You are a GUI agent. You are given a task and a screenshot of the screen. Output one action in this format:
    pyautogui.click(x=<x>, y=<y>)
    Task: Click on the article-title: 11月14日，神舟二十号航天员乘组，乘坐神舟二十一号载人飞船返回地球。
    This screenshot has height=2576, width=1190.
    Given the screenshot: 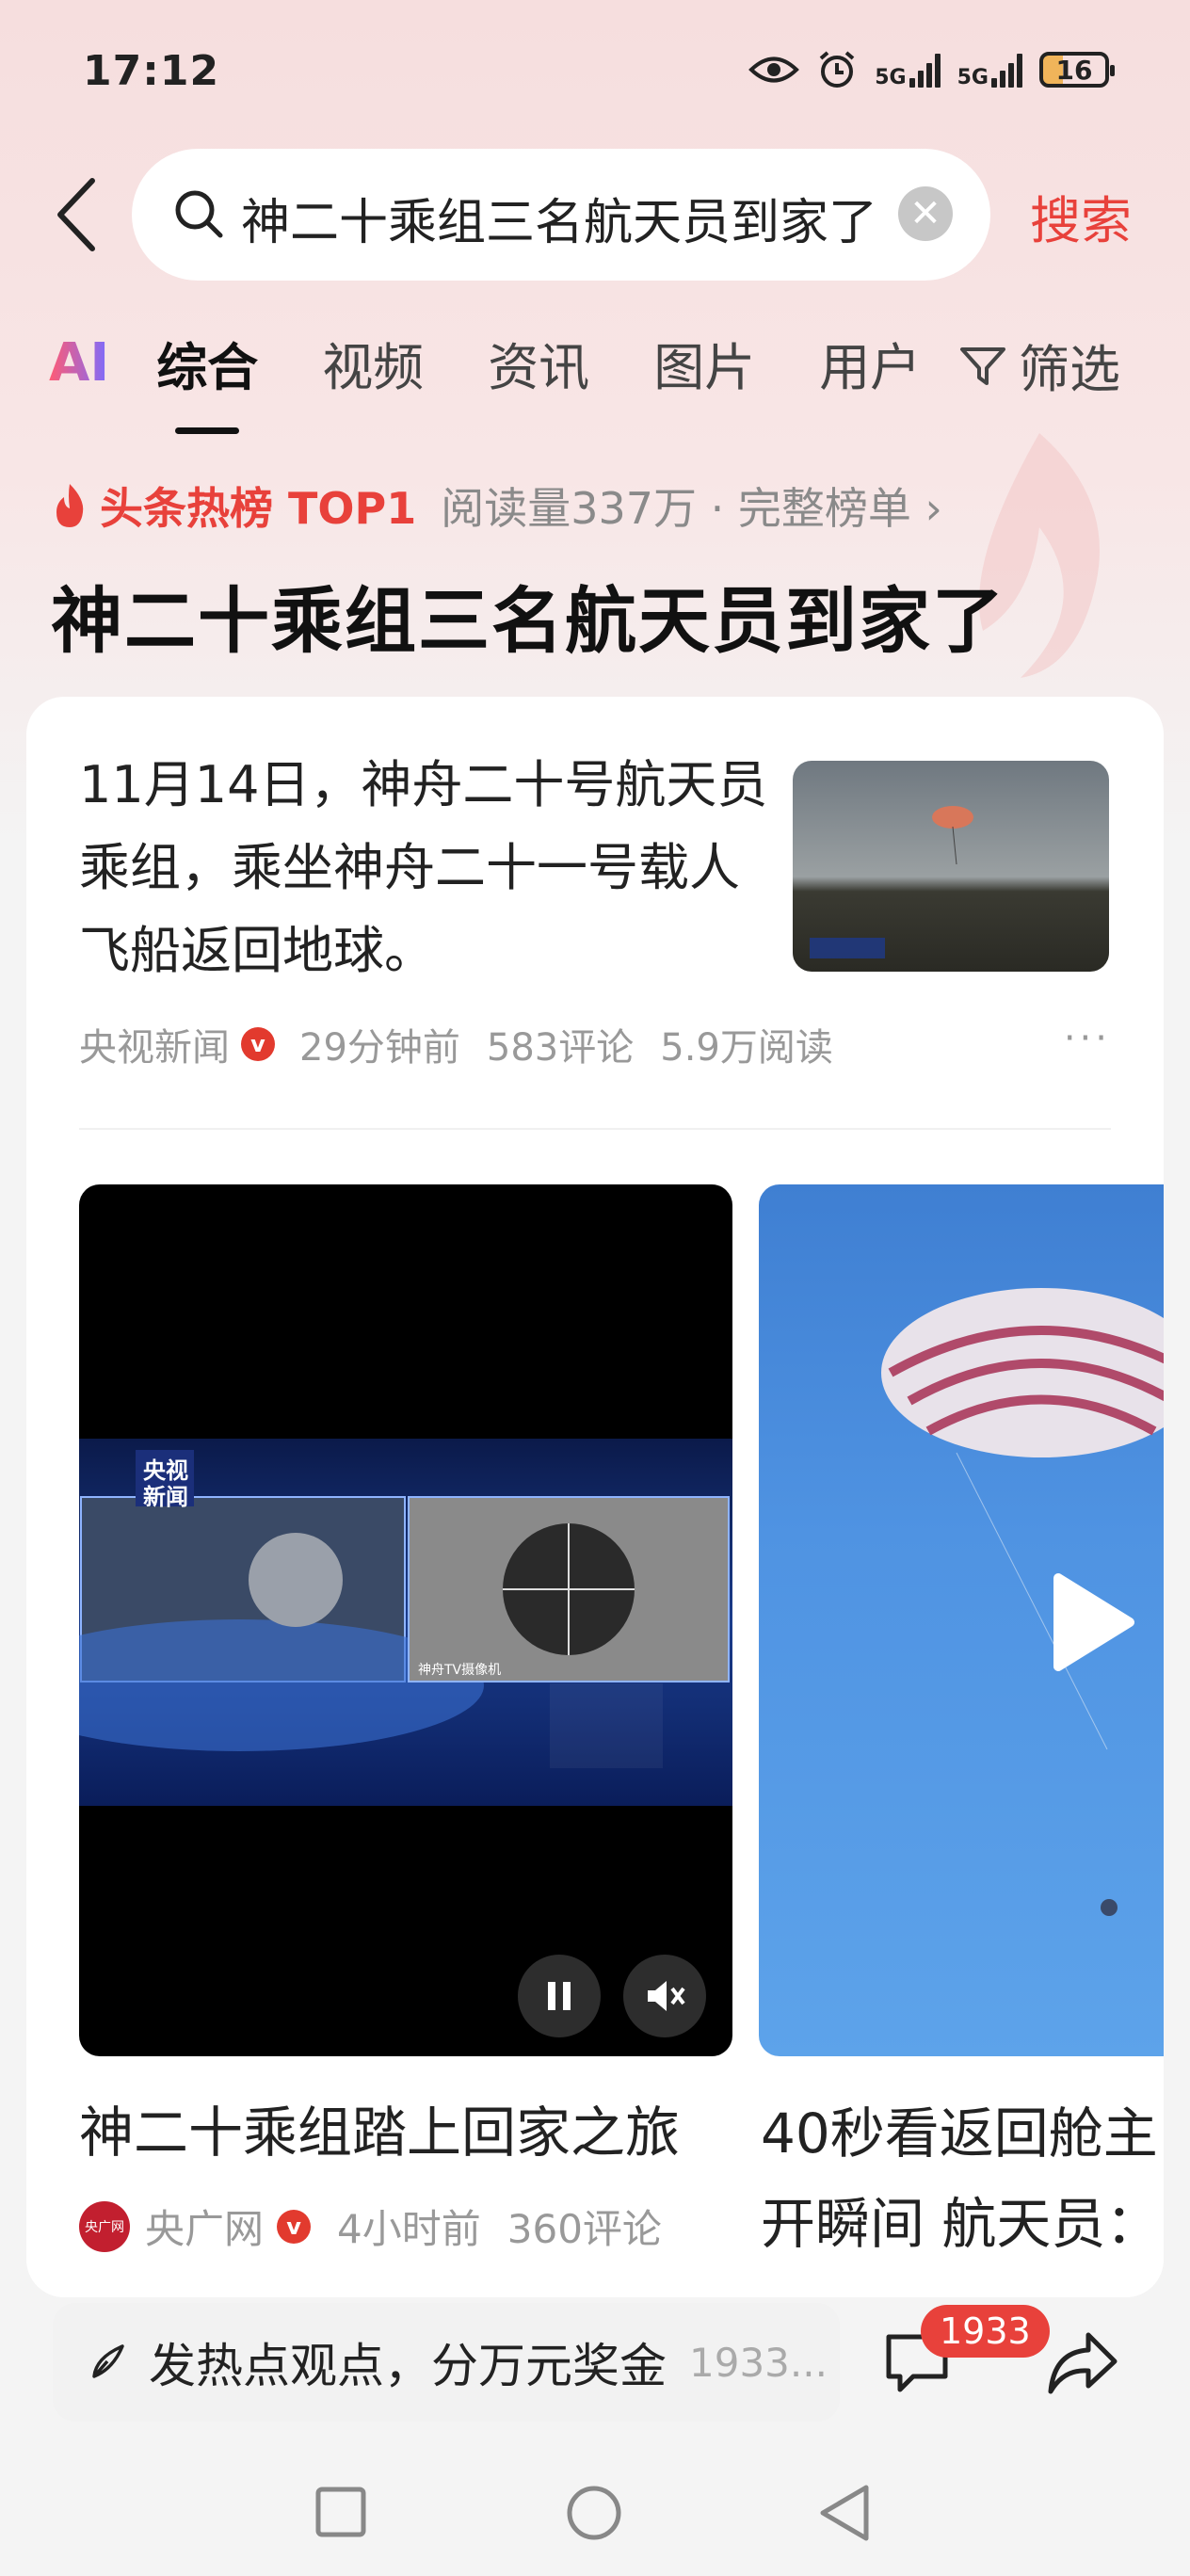 What is the action you would take?
    pyautogui.click(x=428, y=868)
    